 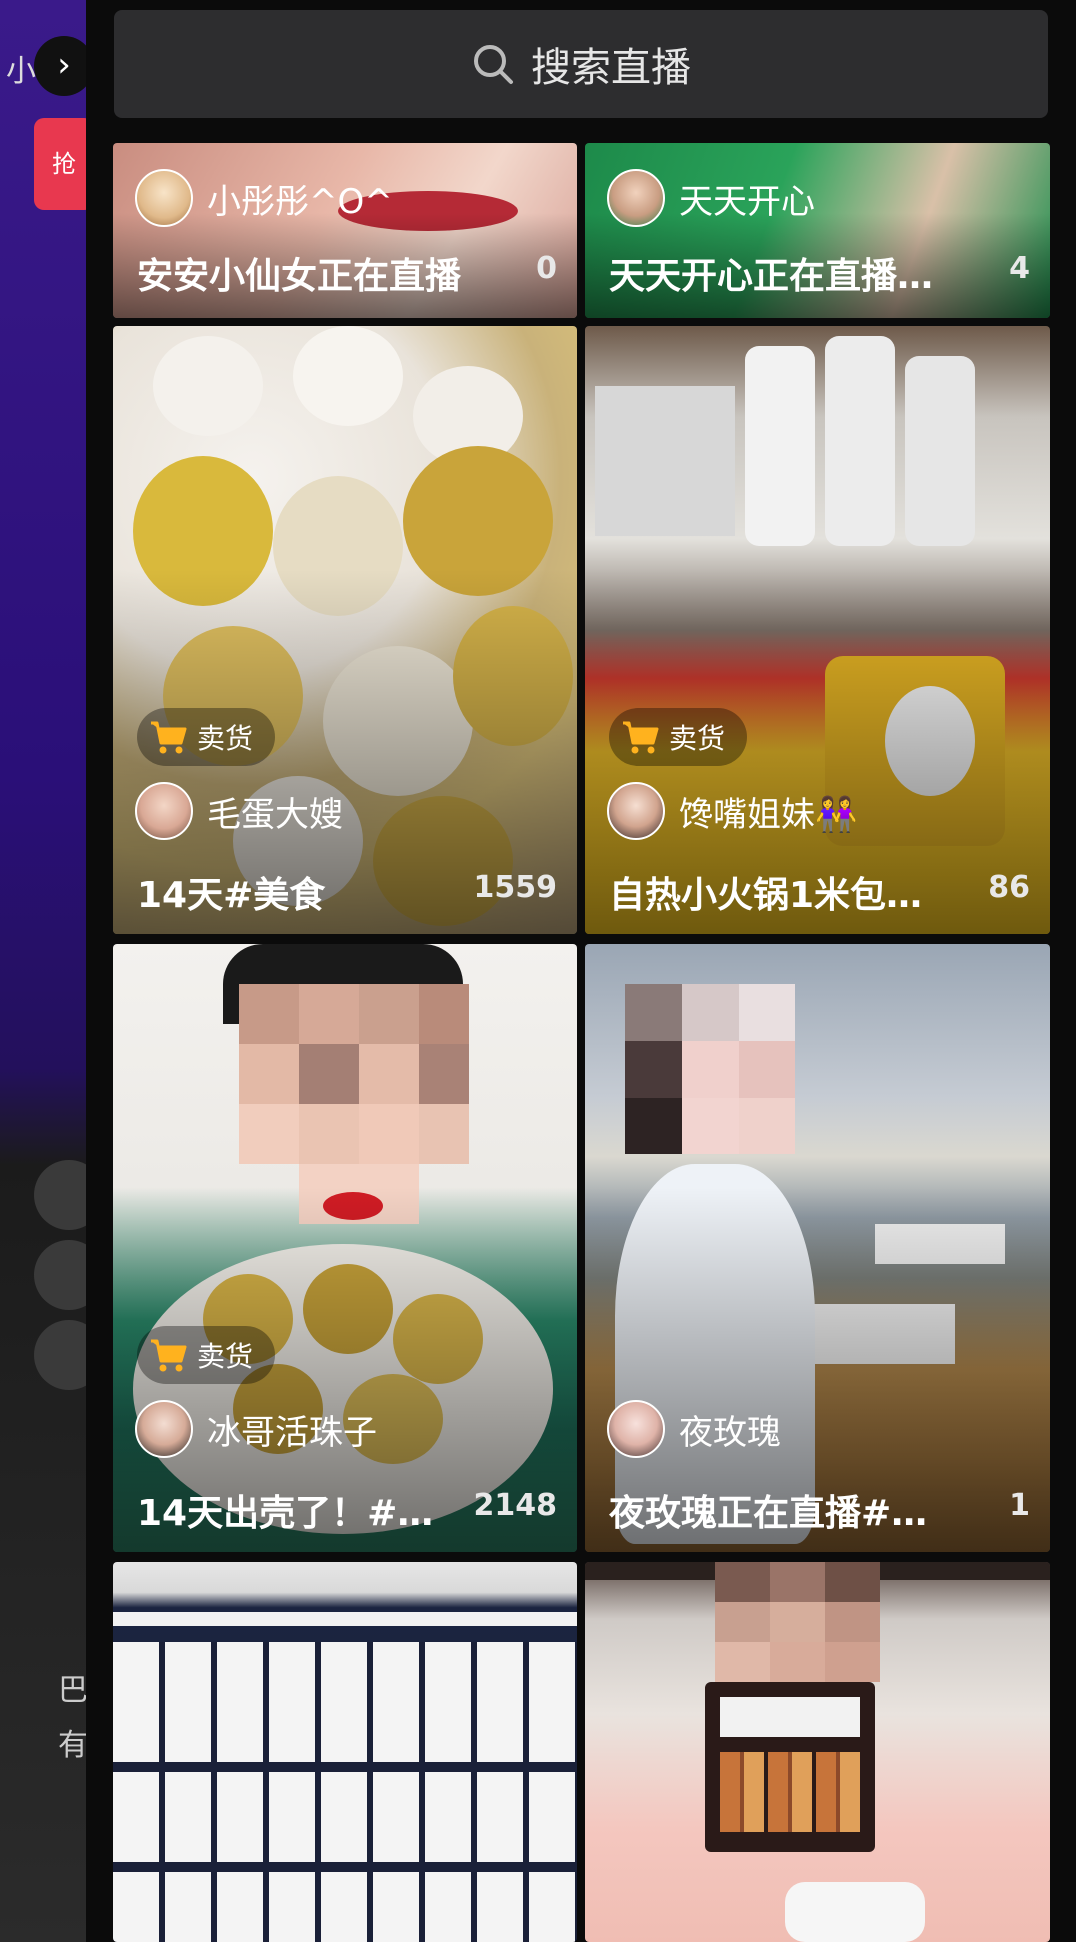 I want to click on streamer-info: 毛蛋大嫂, so click(x=239, y=811).